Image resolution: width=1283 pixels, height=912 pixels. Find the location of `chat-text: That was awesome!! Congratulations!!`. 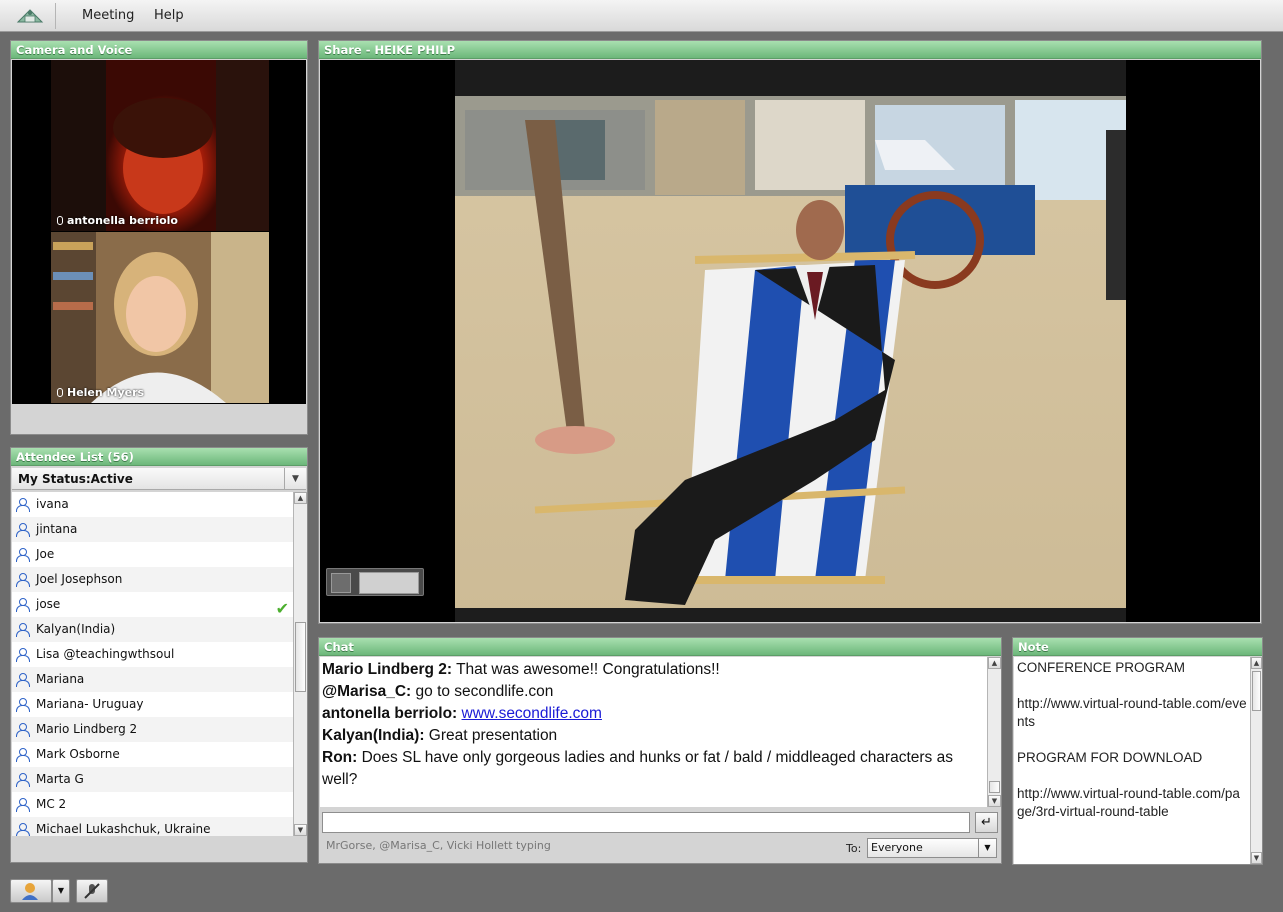

chat-text: That was awesome!! Congratulations!! is located at coordinates (588, 669).